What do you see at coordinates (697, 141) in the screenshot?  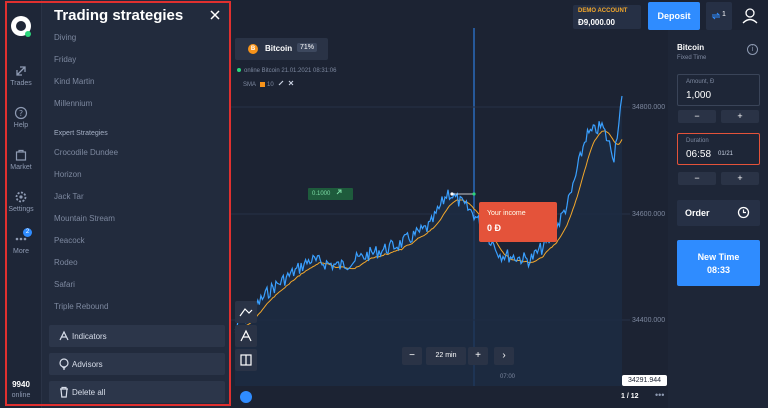 I see `duration-label: Duration` at bounding box center [697, 141].